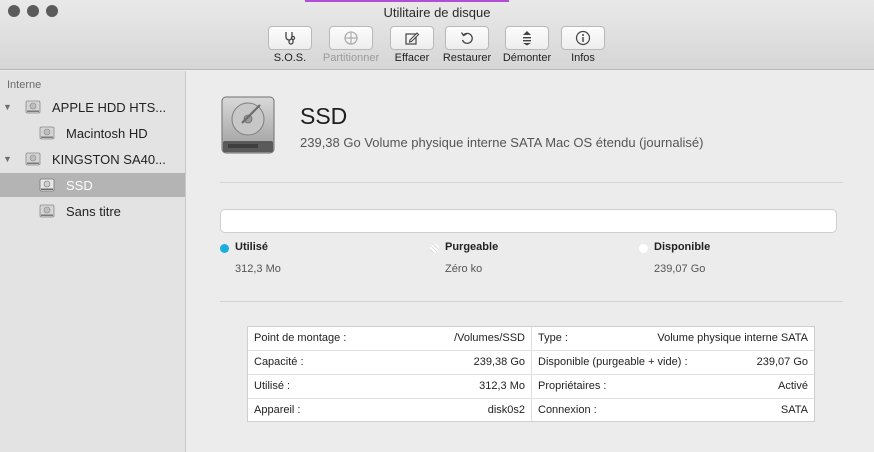 Image resolution: width=874 pixels, height=452 pixels. What do you see at coordinates (583, 58) in the screenshot?
I see `info-label: Infos` at bounding box center [583, 58].